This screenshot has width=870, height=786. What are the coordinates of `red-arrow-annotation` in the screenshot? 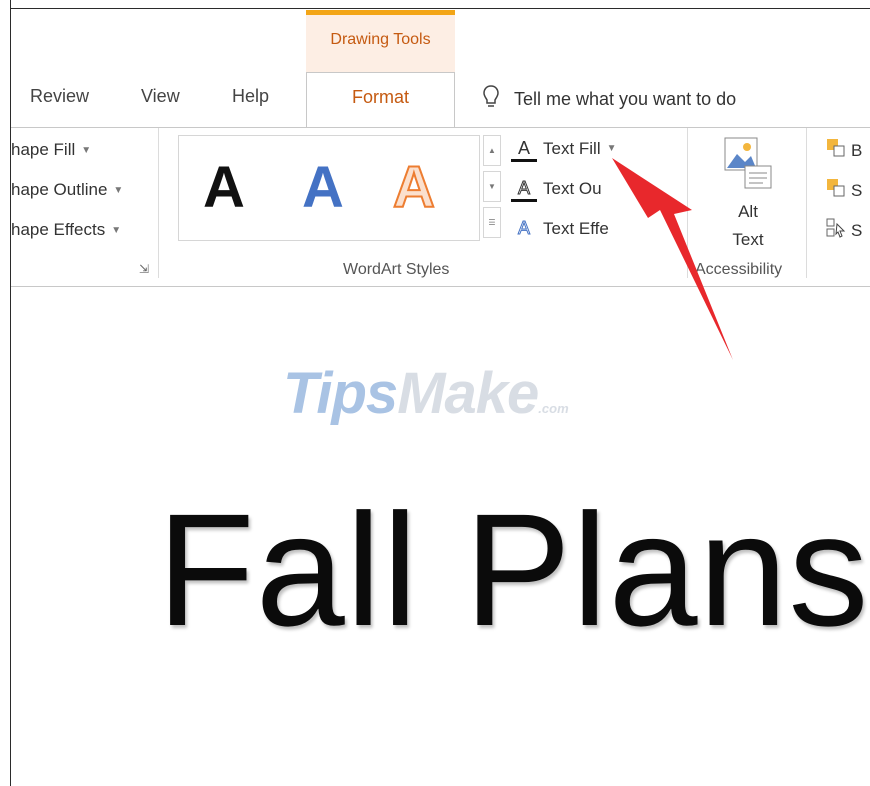 It's located at (672, 259).